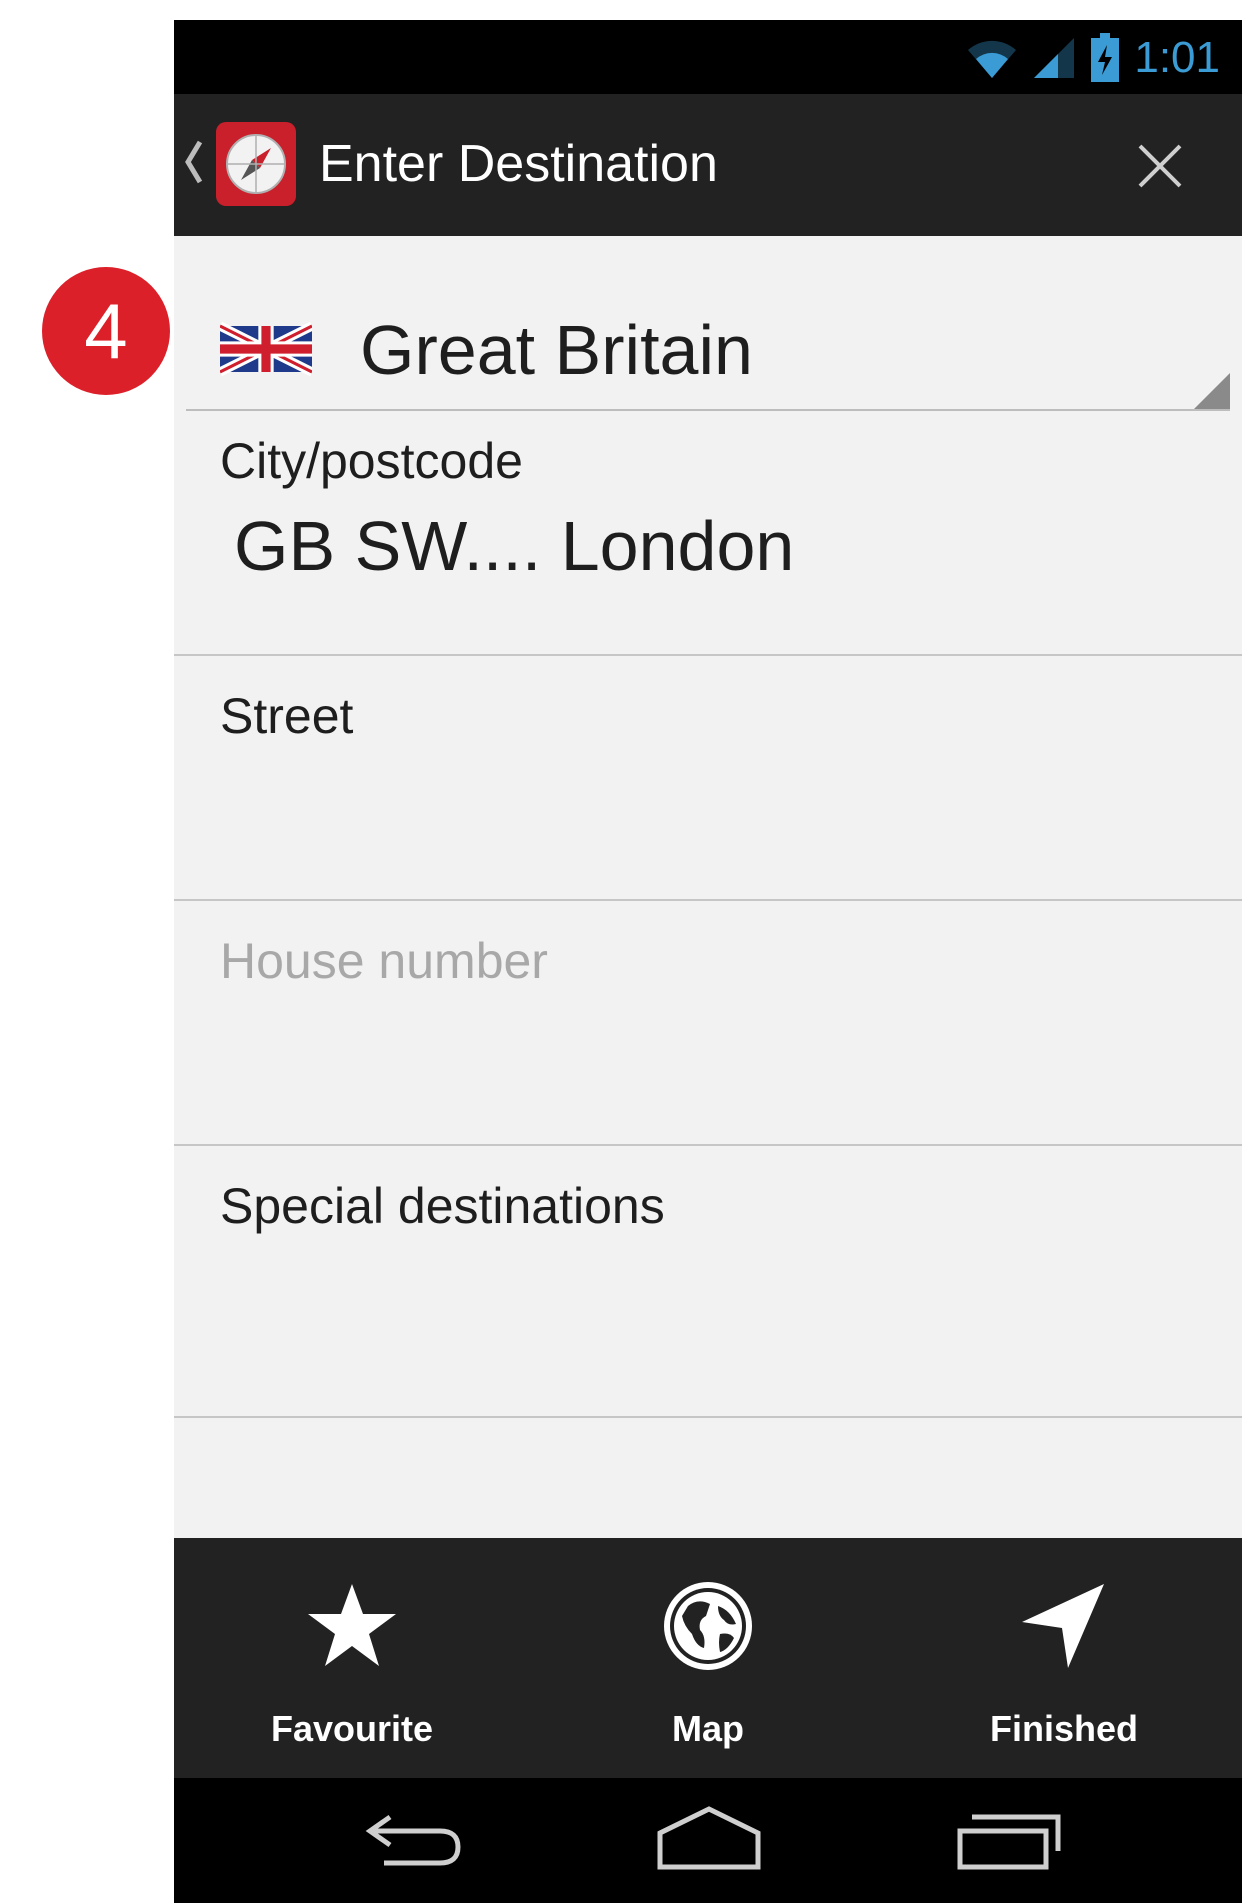 Image resolution: width=1247 pixels, height=1903 pixels. I want to click on country-spinner: Great Britain, so click(708, 323).